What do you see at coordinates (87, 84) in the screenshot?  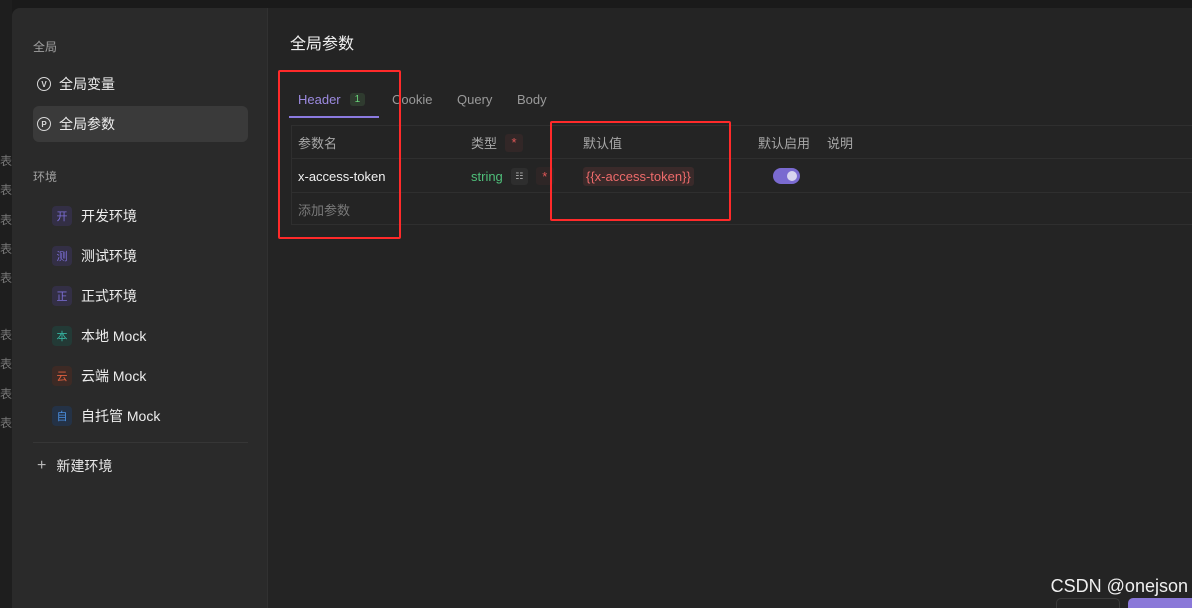 I see `sidebar-item-label: 全局变量` at bounding box center [87, 84].